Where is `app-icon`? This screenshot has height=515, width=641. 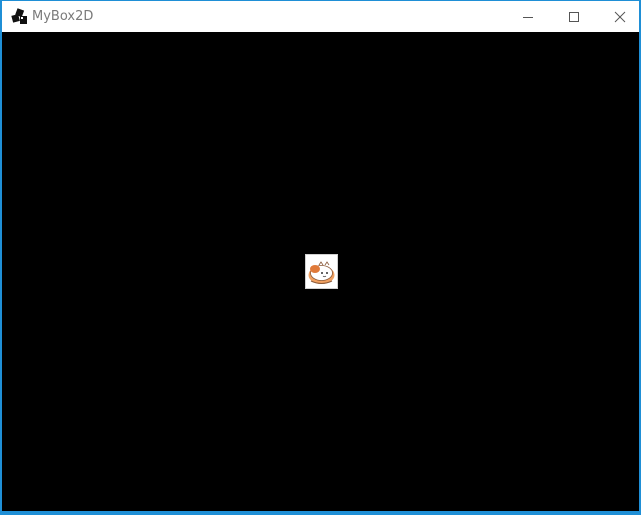 app-icon is located at coordinates (19, 17).